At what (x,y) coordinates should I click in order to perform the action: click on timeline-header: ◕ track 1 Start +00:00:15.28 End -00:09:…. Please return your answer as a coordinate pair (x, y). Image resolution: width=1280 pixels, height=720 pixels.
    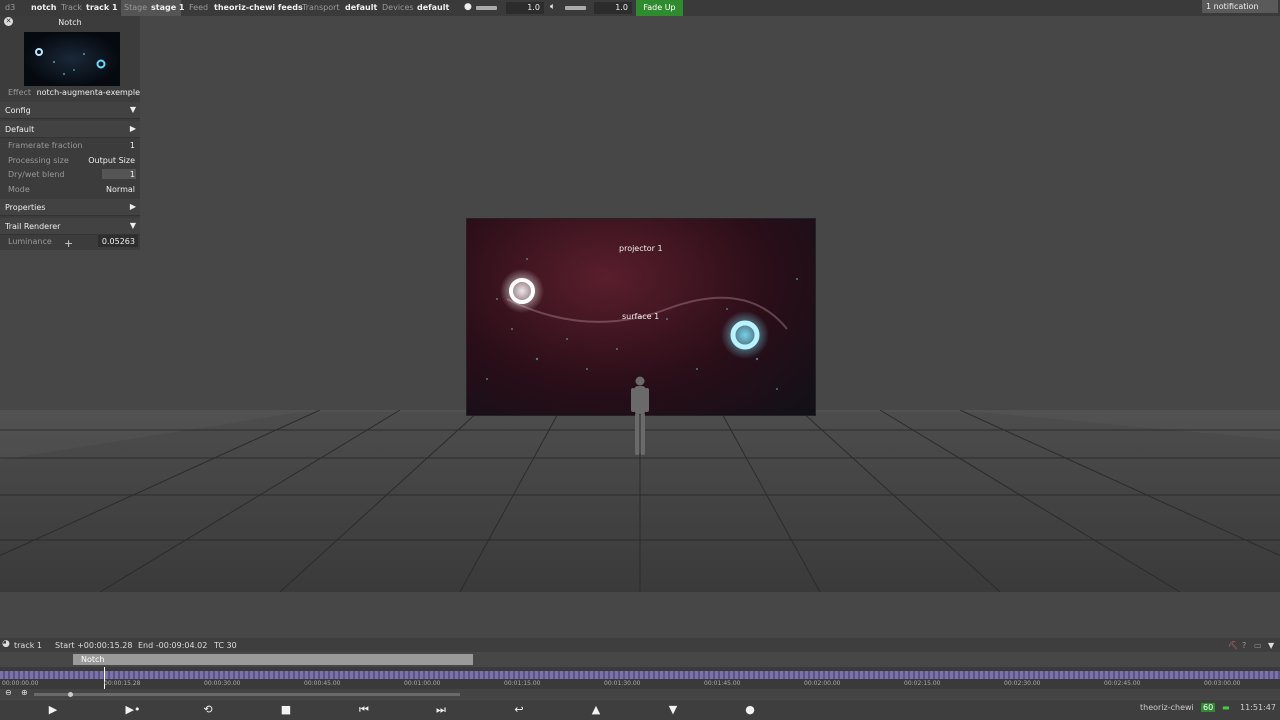
    Looking at the image, I should click on (640, 645).